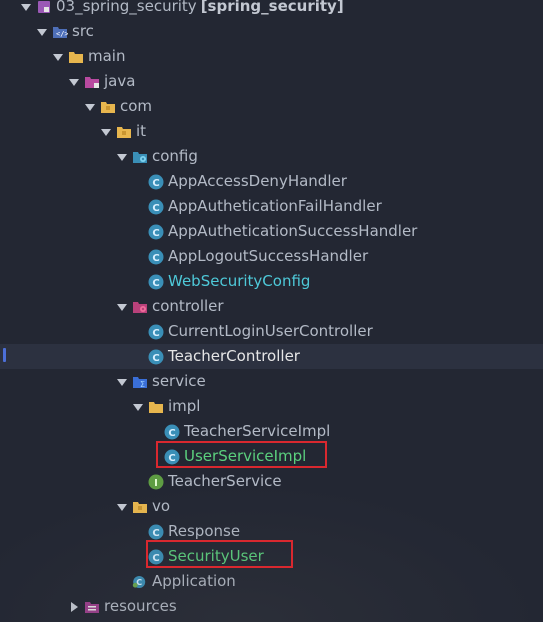  I want to click on tree-item-label: UserServiceImpl, so click(245, 456).